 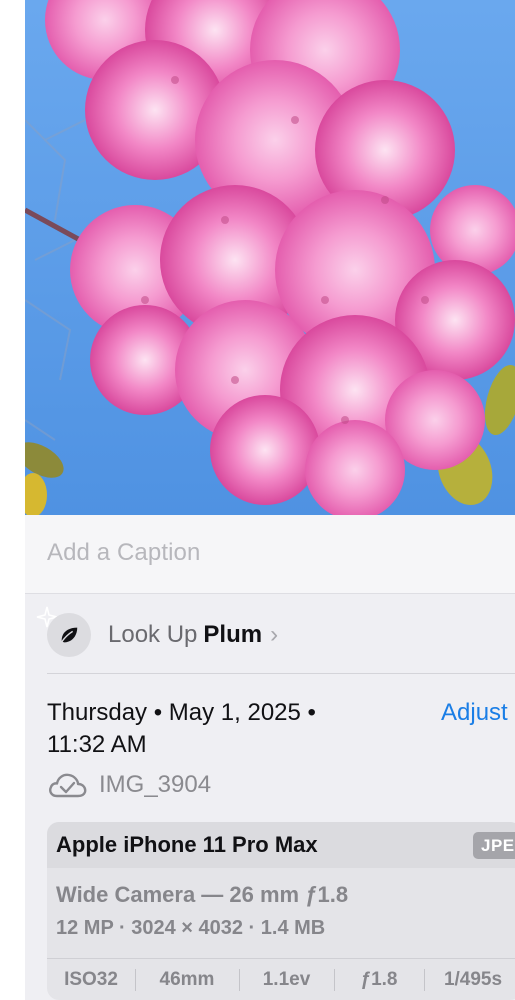 What do you see at coordinates (181, 728) in the screenshot?
I see `date-time: Thursday • May 1, 2025 • 11:32 AM` at bounding box center [181, 728].